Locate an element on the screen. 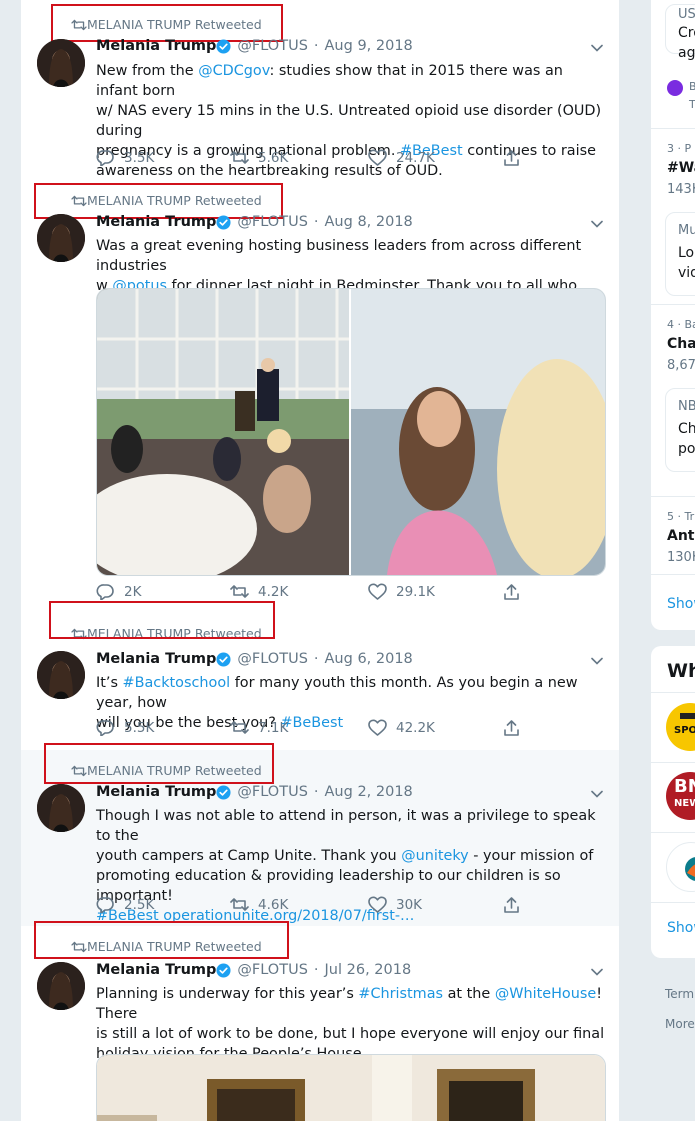  tweet-header: Melania Trump @FLOTUS · Aug 2, 2018 is located at coordinates (254, 792).